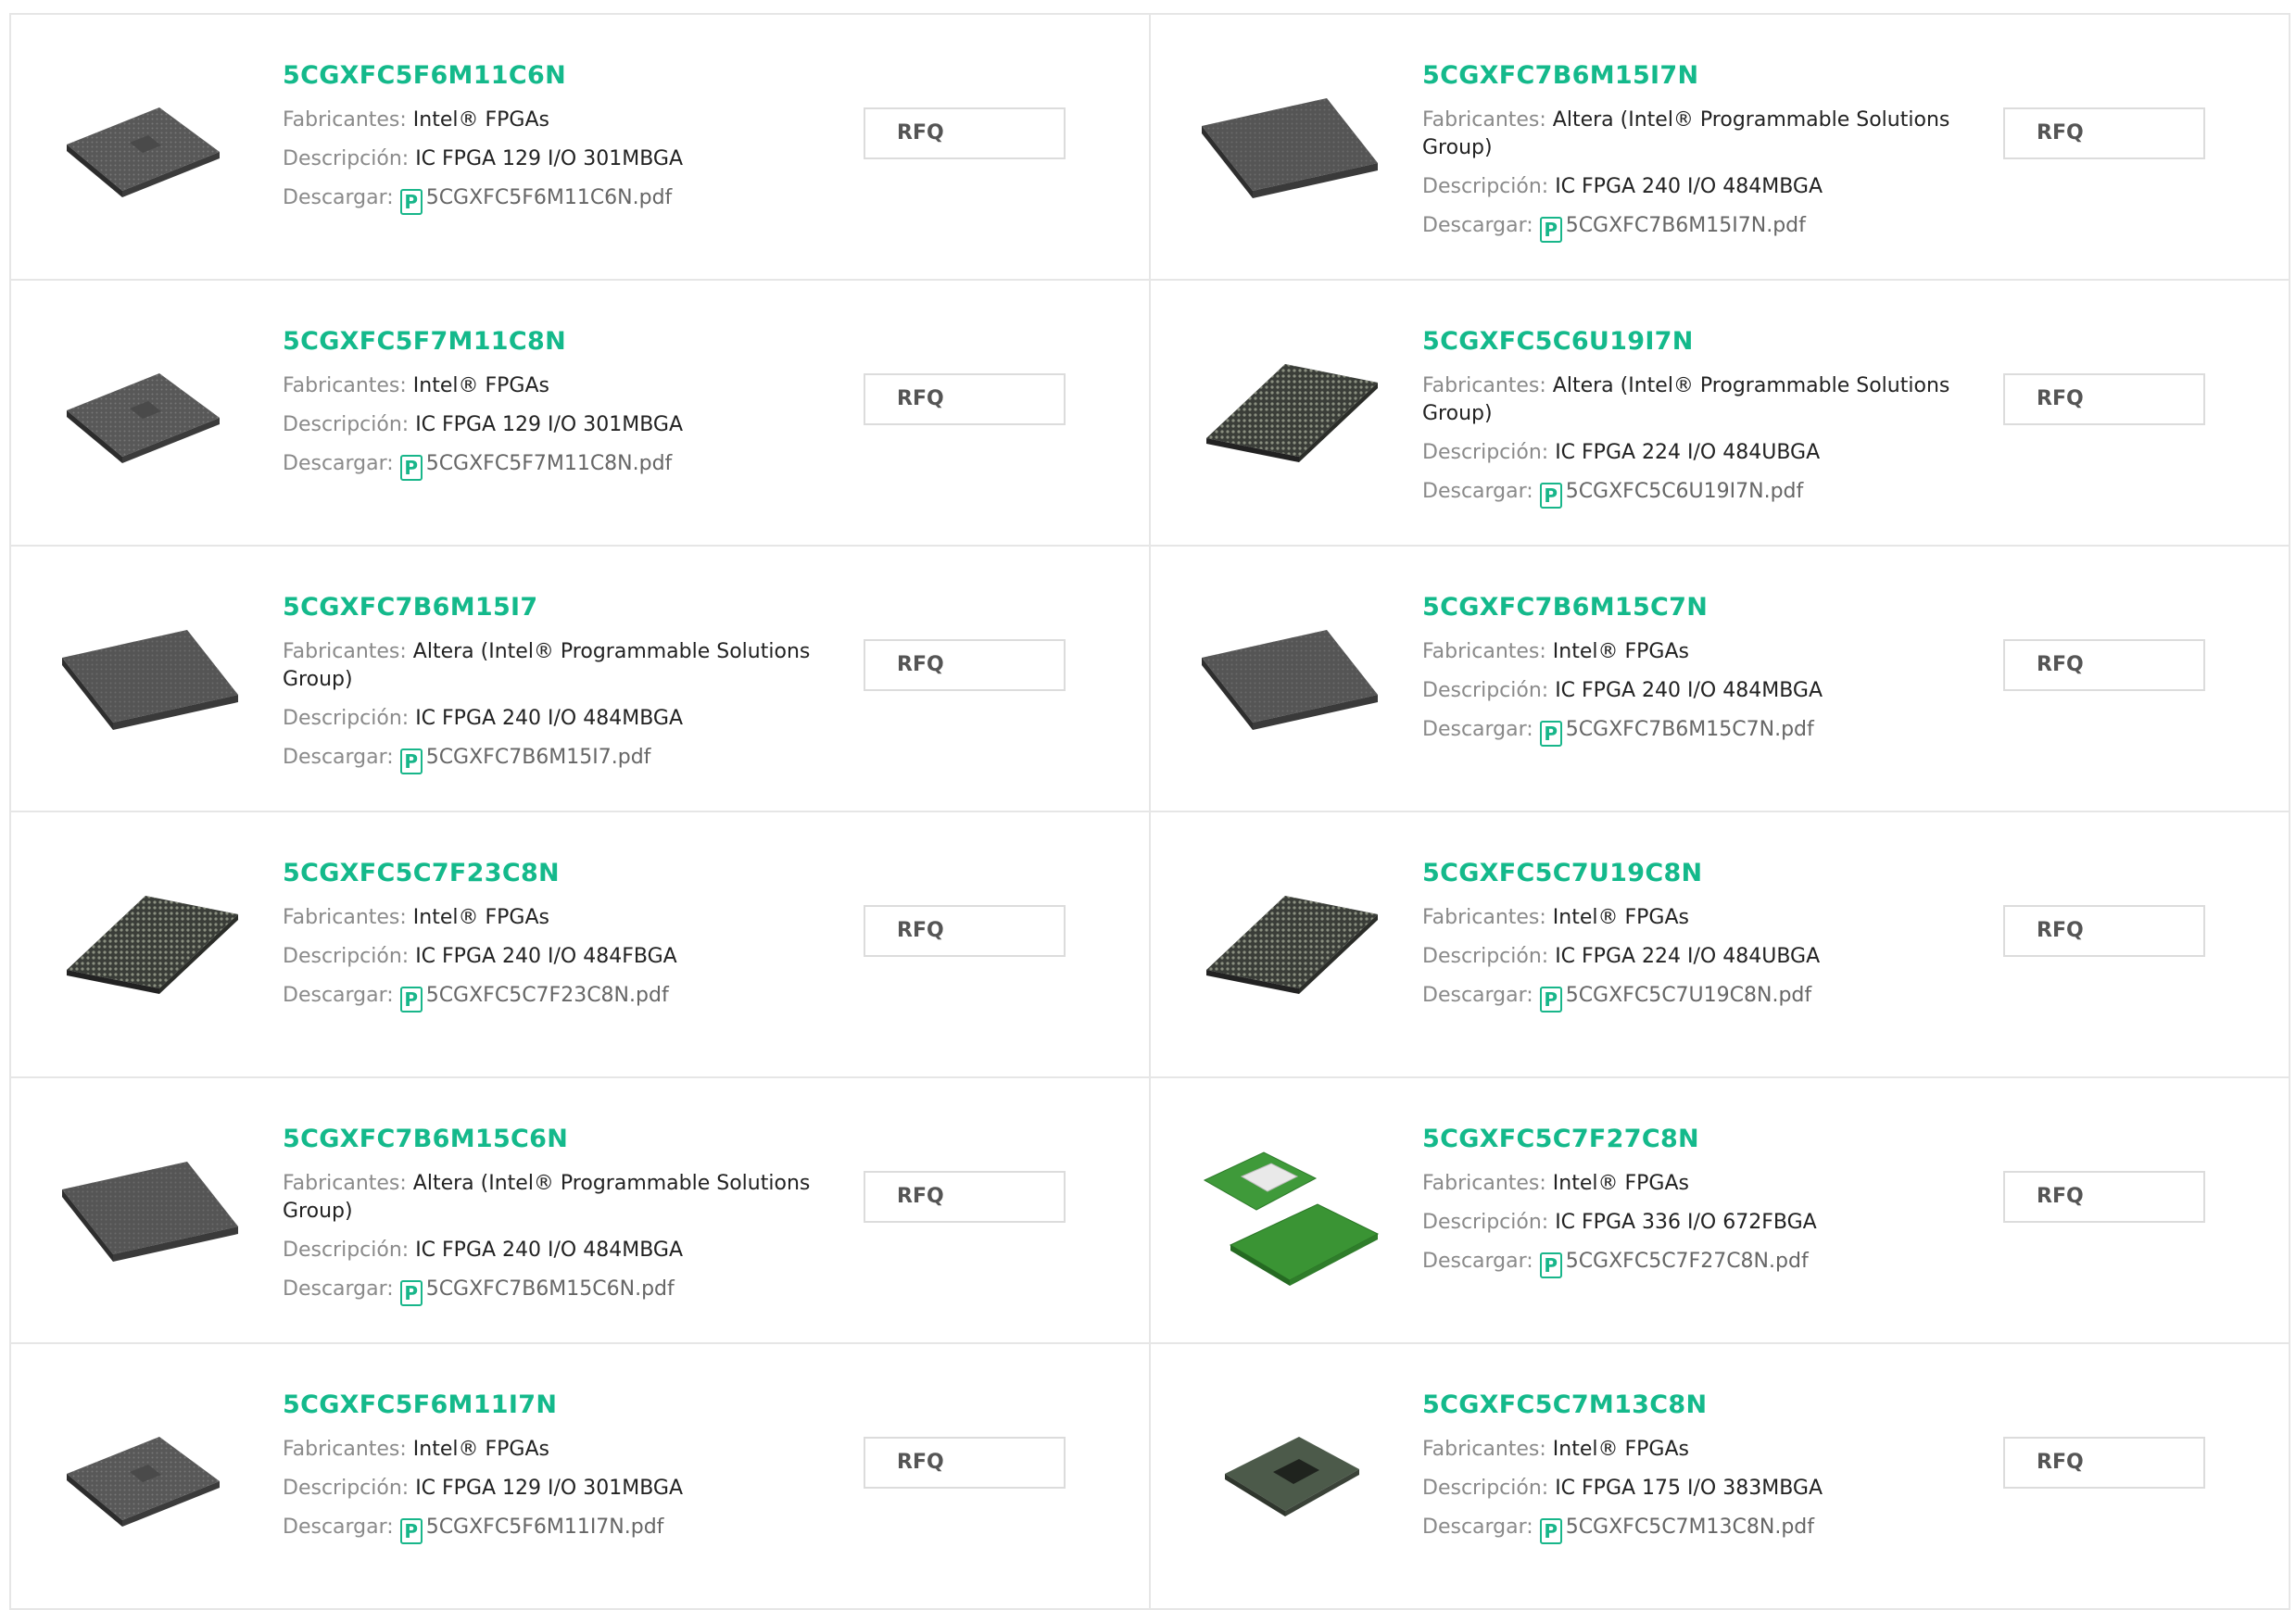  I want to click on datasheet-link: 5CGXFC5C7M13C8N.pdf, so click(1690, 1527).